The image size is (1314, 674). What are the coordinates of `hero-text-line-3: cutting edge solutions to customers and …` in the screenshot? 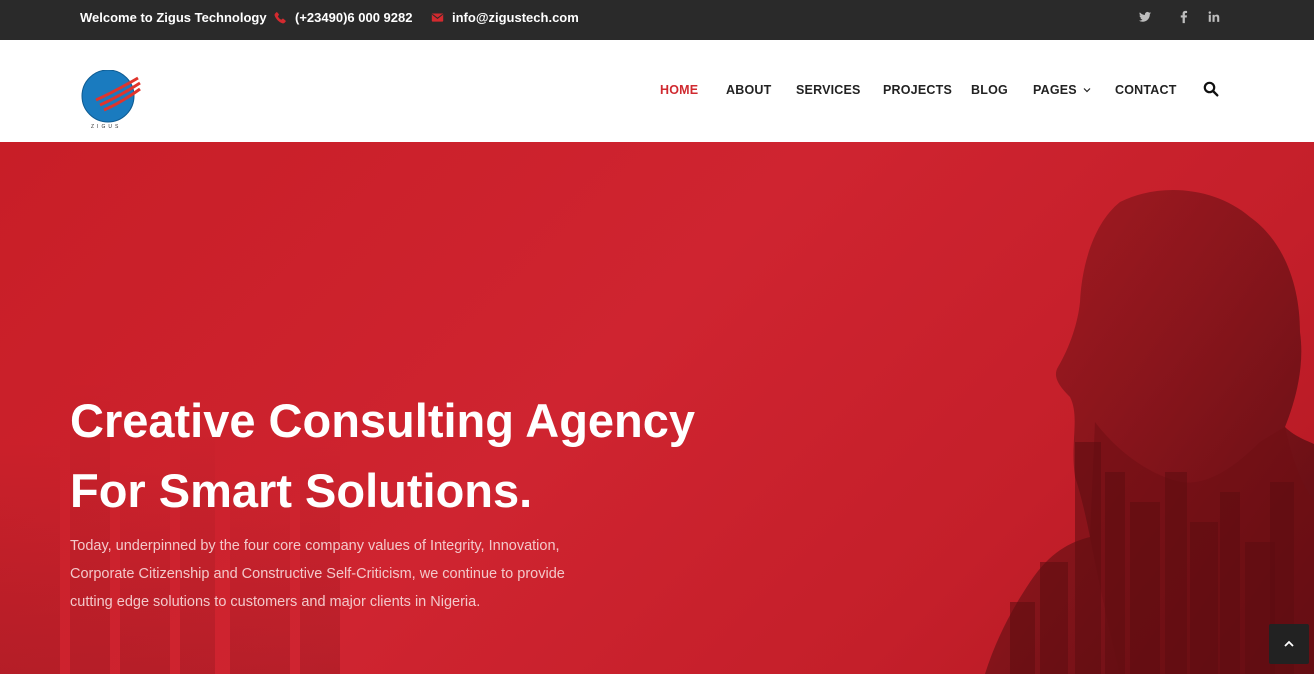 It's located at (275, 602).